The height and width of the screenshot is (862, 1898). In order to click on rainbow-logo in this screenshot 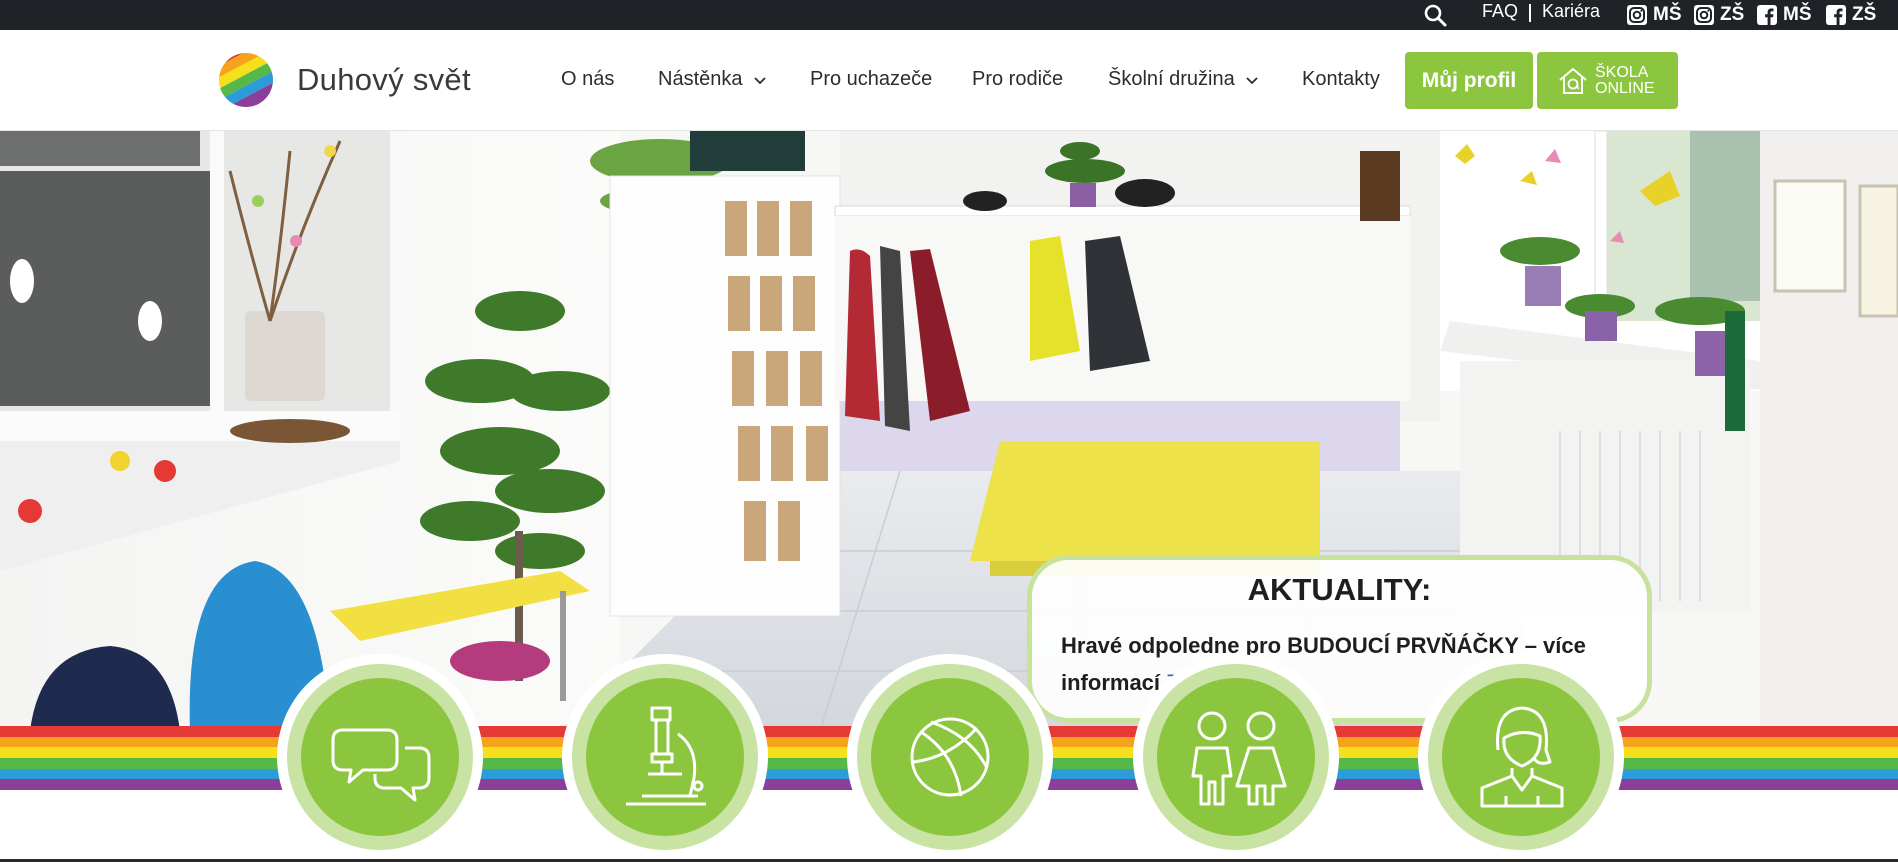, I will do `click(246, 80)`.